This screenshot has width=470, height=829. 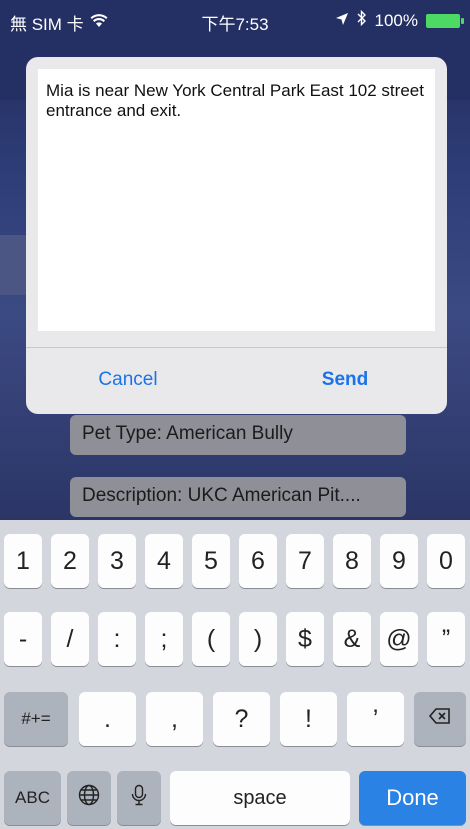 What do you see at coordinates (308, 719) in the screenshot?
I see `key-exclamation: !` at bounding box center [308, 719].